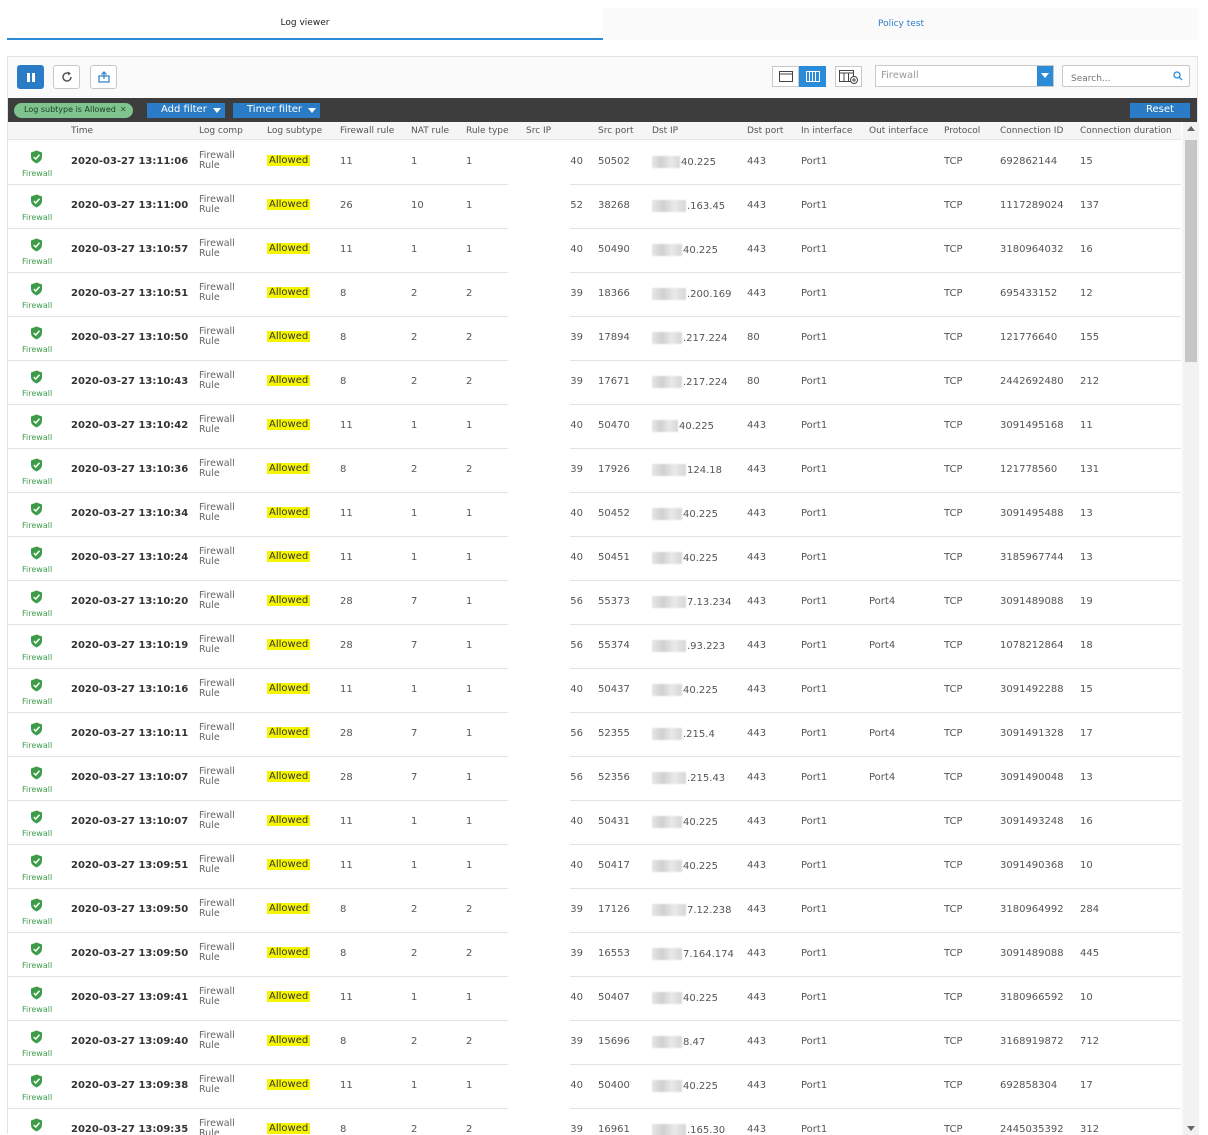 The image size is (1208, 1135). I want to click on src-ip-cell: 56, so click(576, 601).